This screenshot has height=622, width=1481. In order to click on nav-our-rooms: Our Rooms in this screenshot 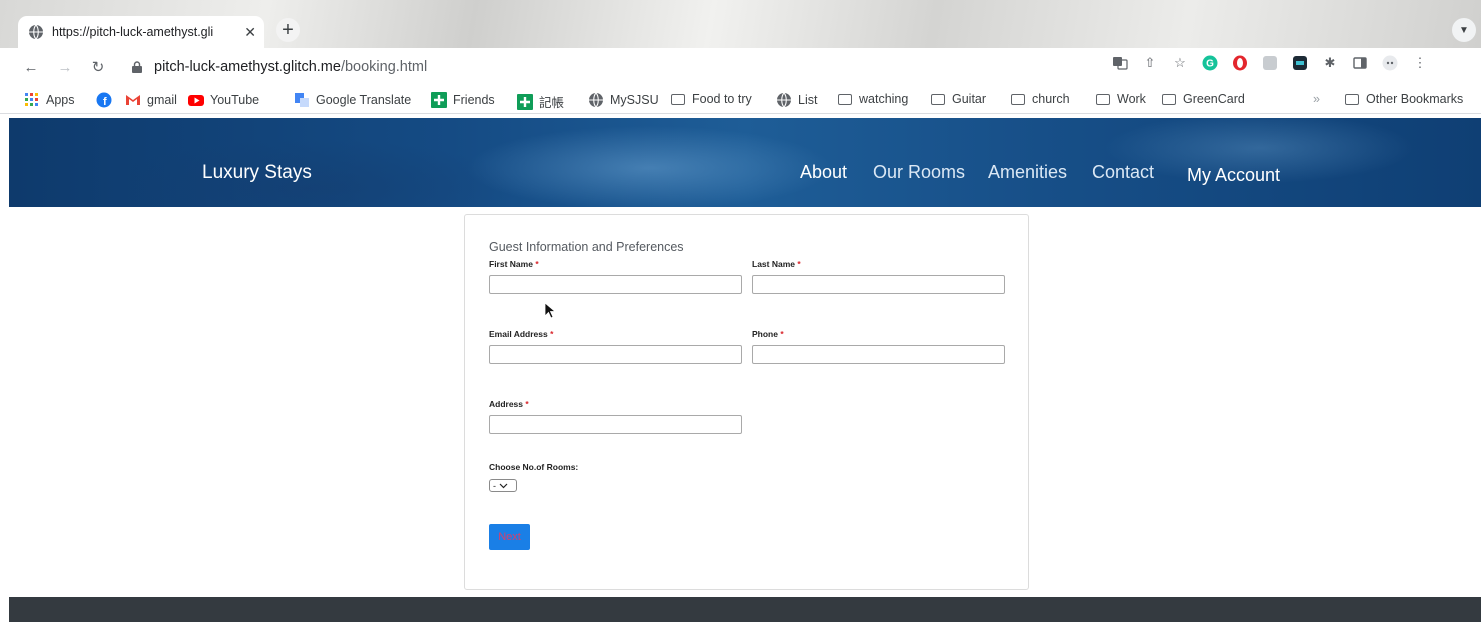, I will do `click(919, 172)`.